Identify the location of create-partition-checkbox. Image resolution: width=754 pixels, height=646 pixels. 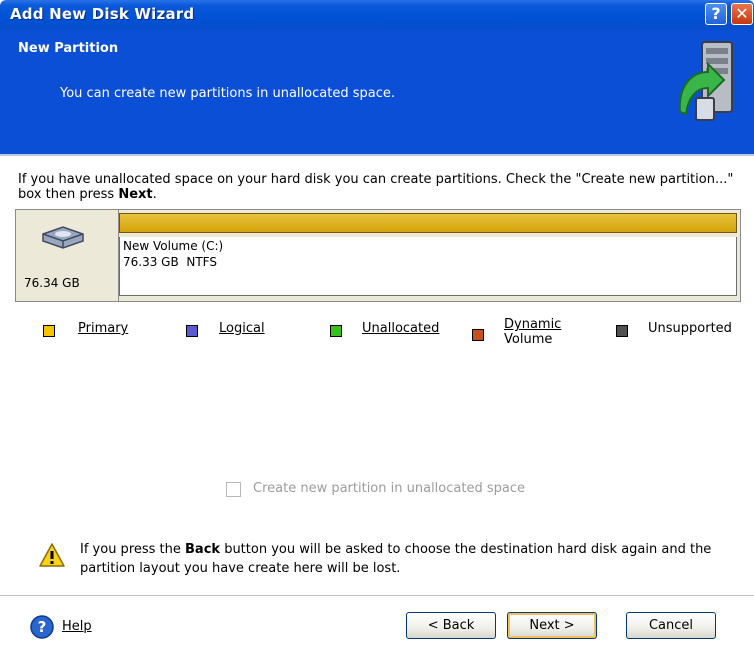
(233, 489).